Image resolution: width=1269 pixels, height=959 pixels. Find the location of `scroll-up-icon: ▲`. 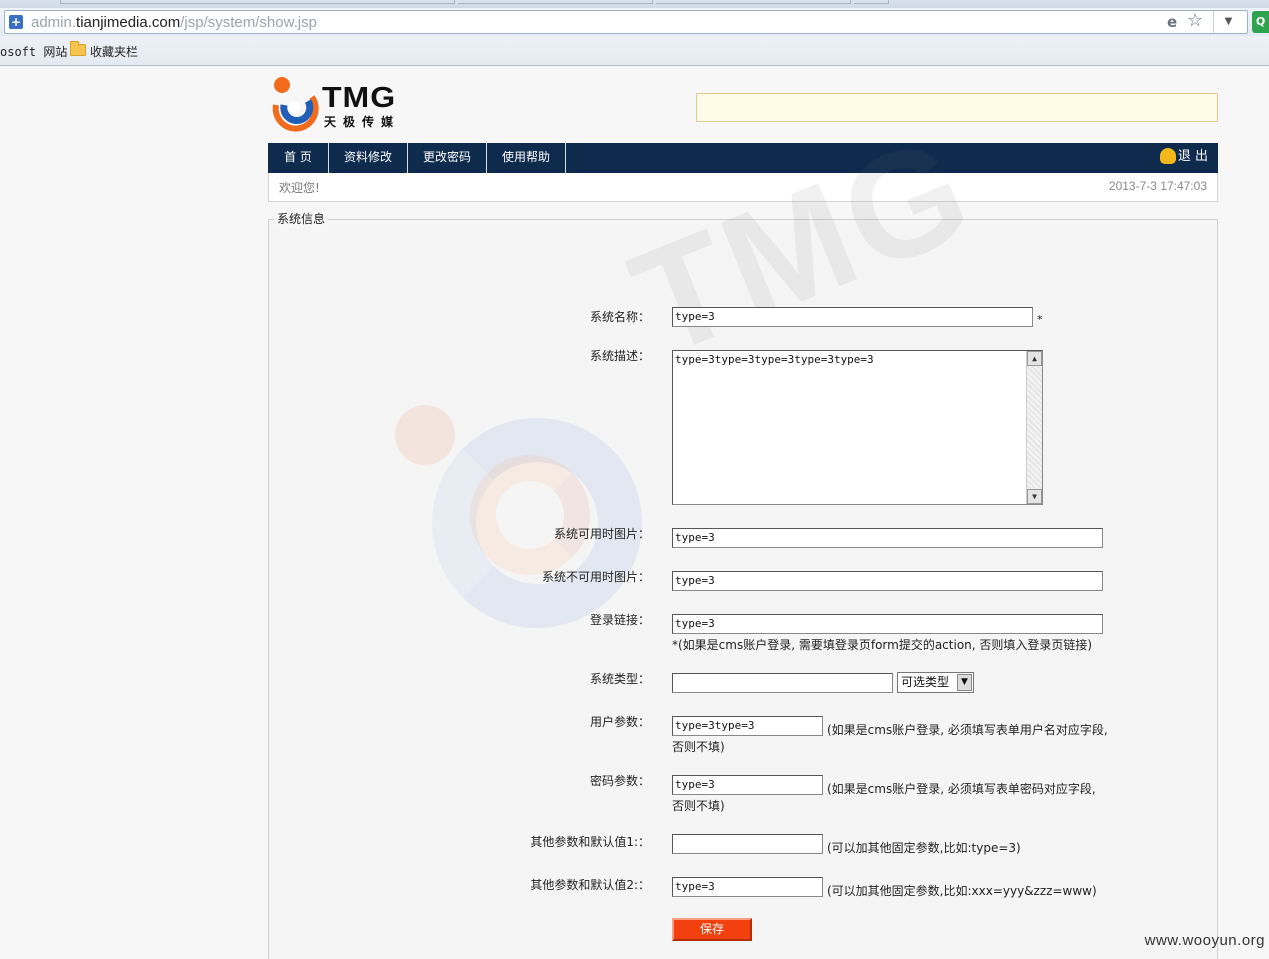

scroll-up-icon: ▲ is located at coordinates (1034, 358).